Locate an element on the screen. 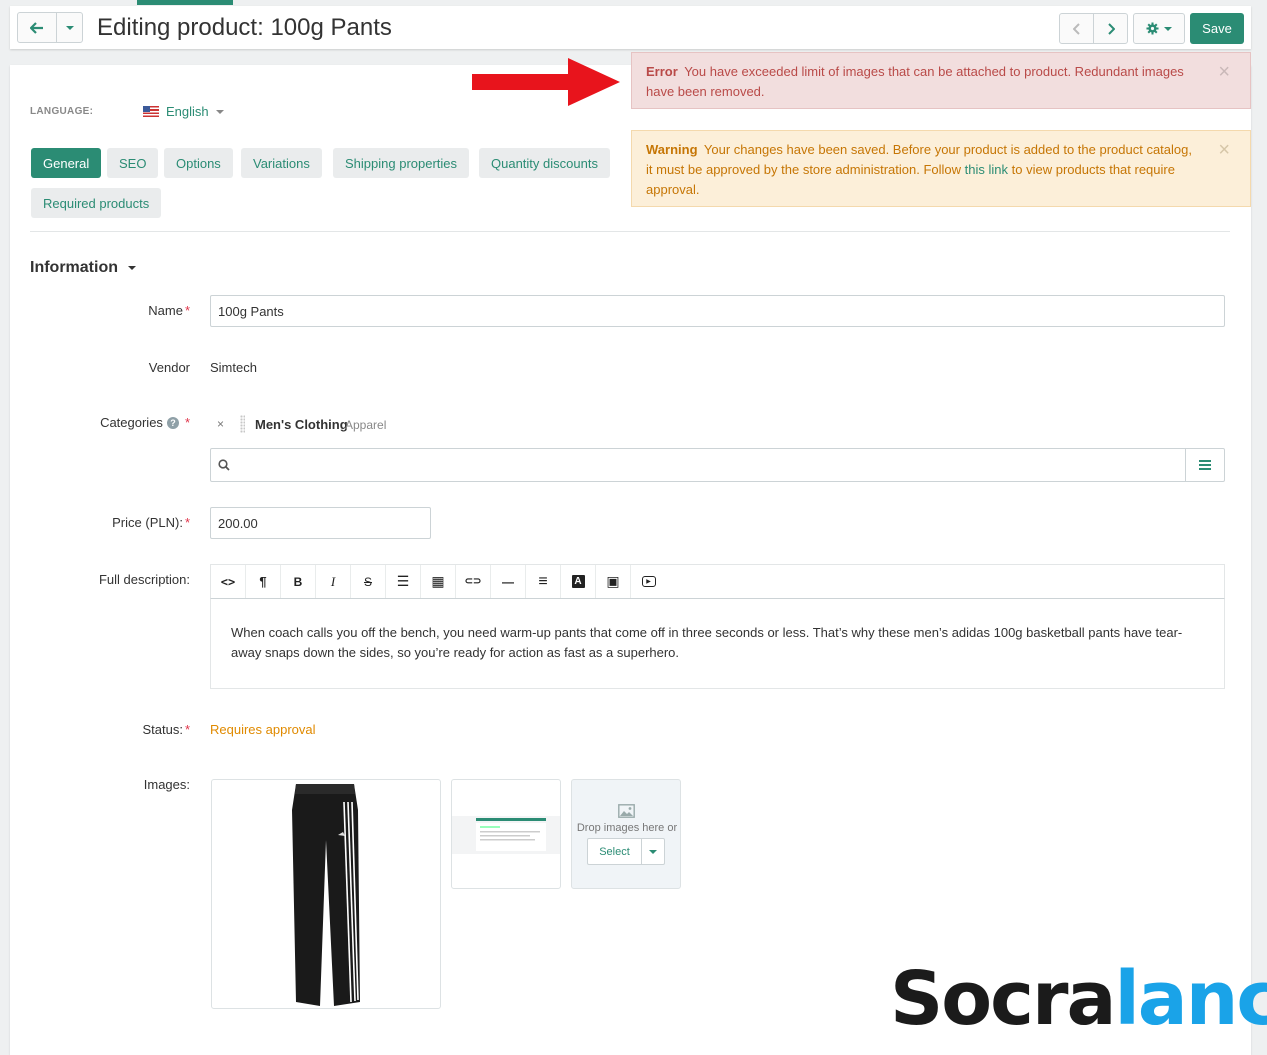  price-input: 200.00 is located at coordinates (320, 523).